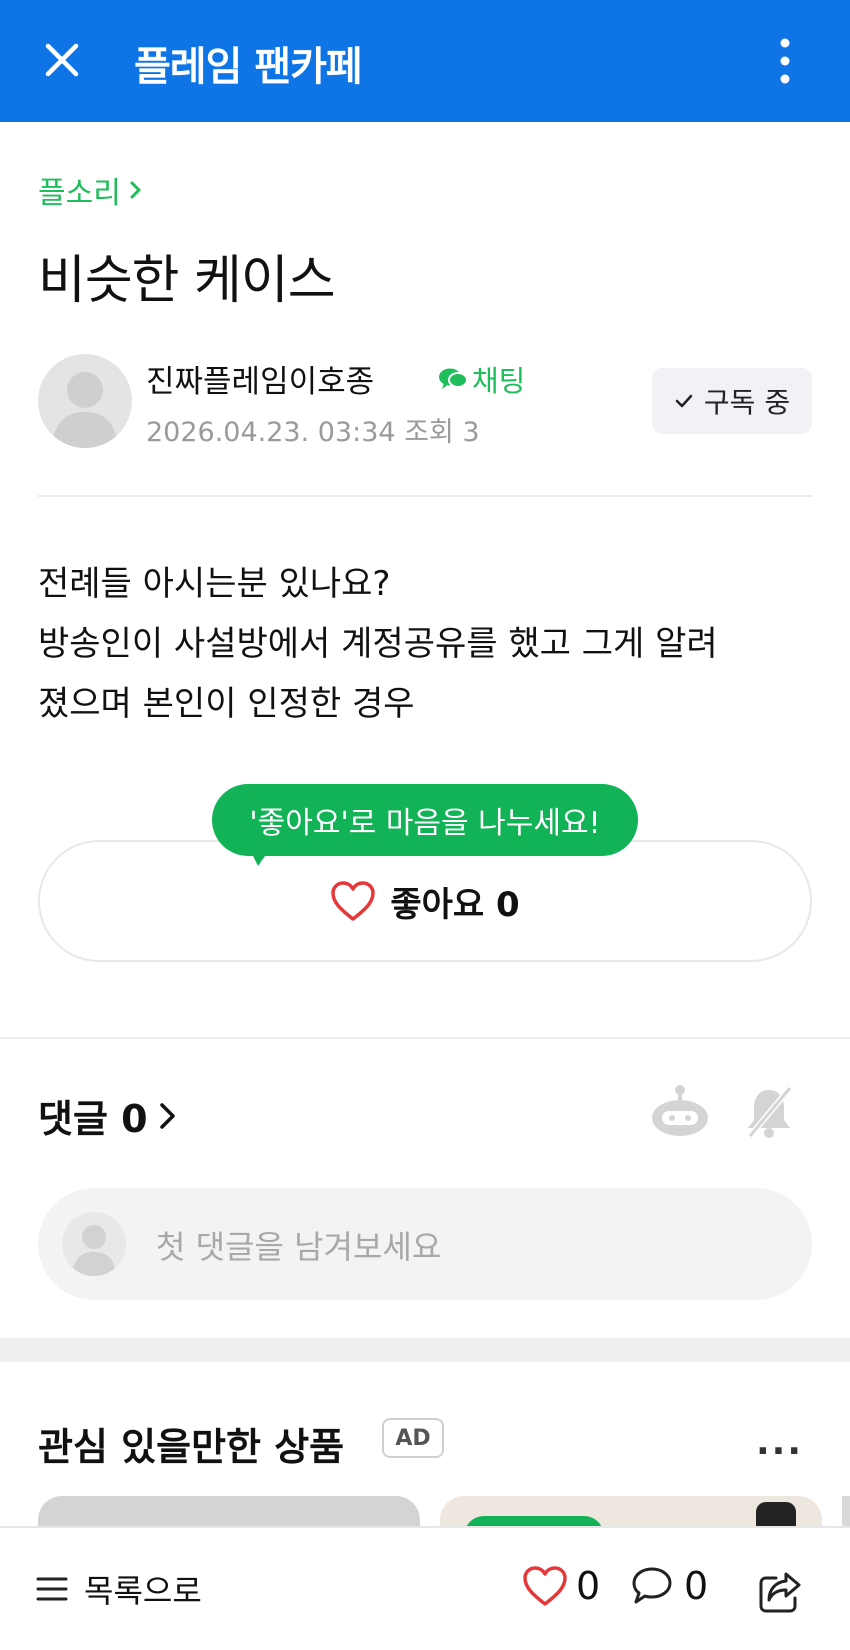 This screenshot has height=1650, width=850. Describe the element at coordinates (52, 1589) in the screenshot. I see `menu-icon` at that location.